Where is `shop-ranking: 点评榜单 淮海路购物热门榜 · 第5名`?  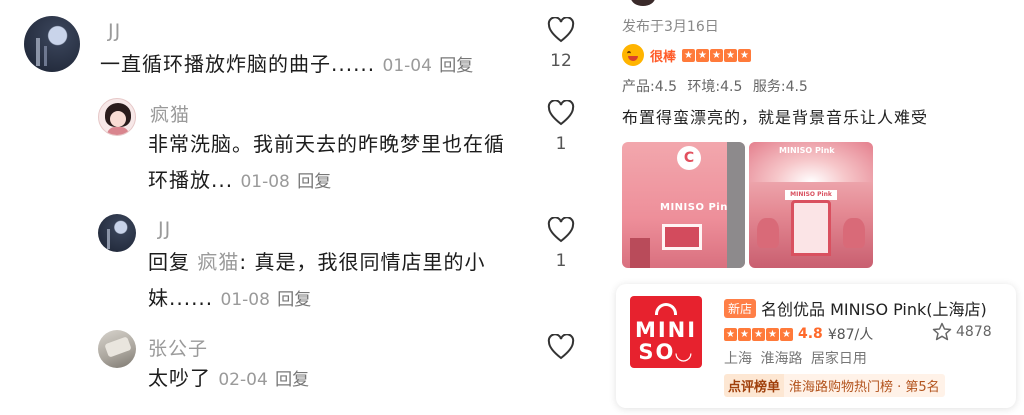 shop-ranking: 点评榜单 淮海路购物热门榜 · 第5名 is located at coordinates (834, 385).